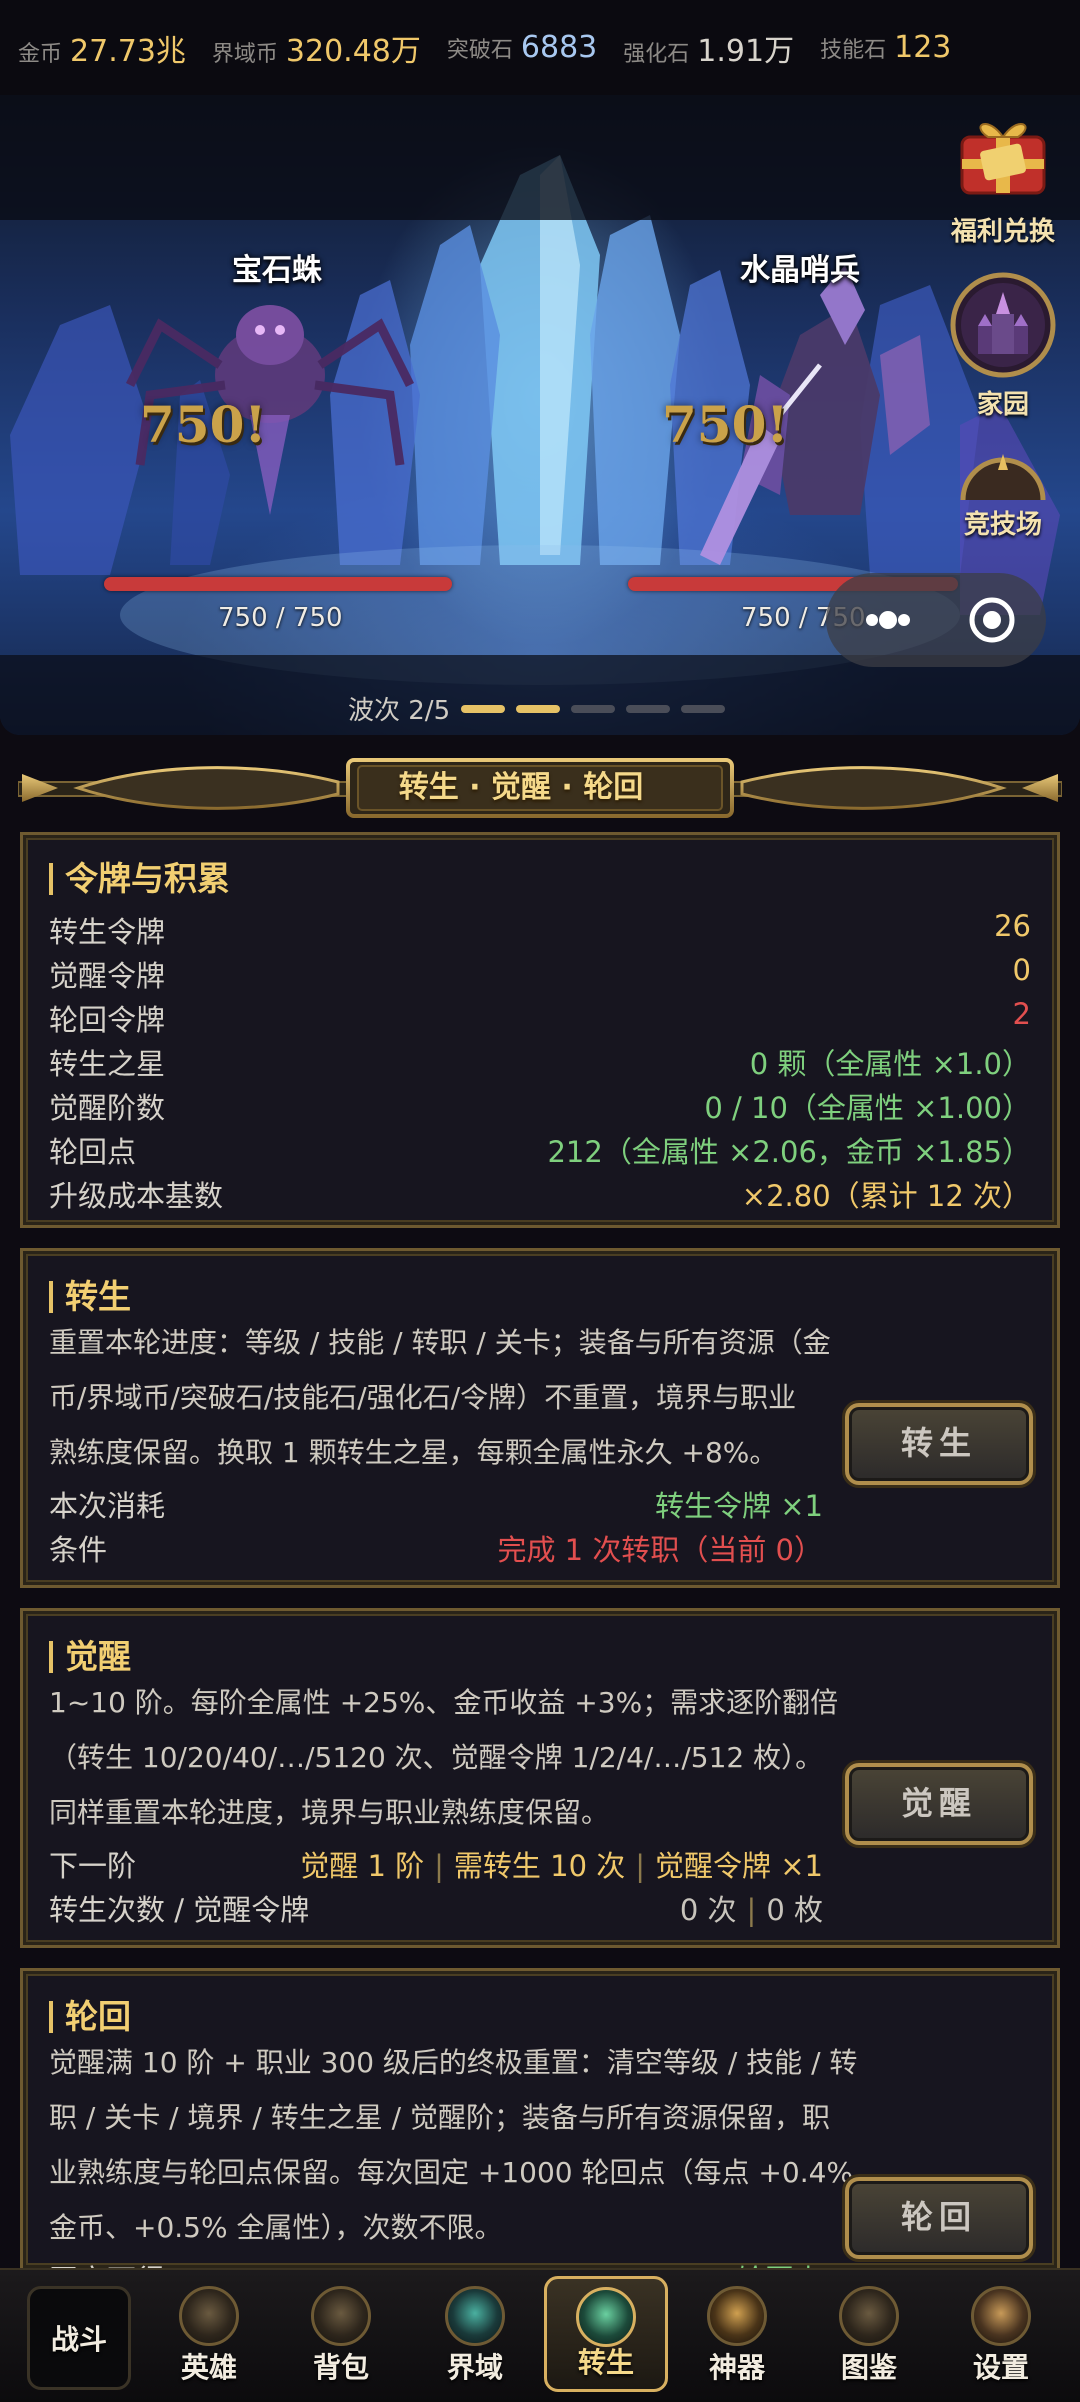 The width and height of the screenshot is (1080, 2402). What do you see at coordinates (78, 1550) in the screenshot?
I see `row-label: 条件` at bounding box center [78, 1550].